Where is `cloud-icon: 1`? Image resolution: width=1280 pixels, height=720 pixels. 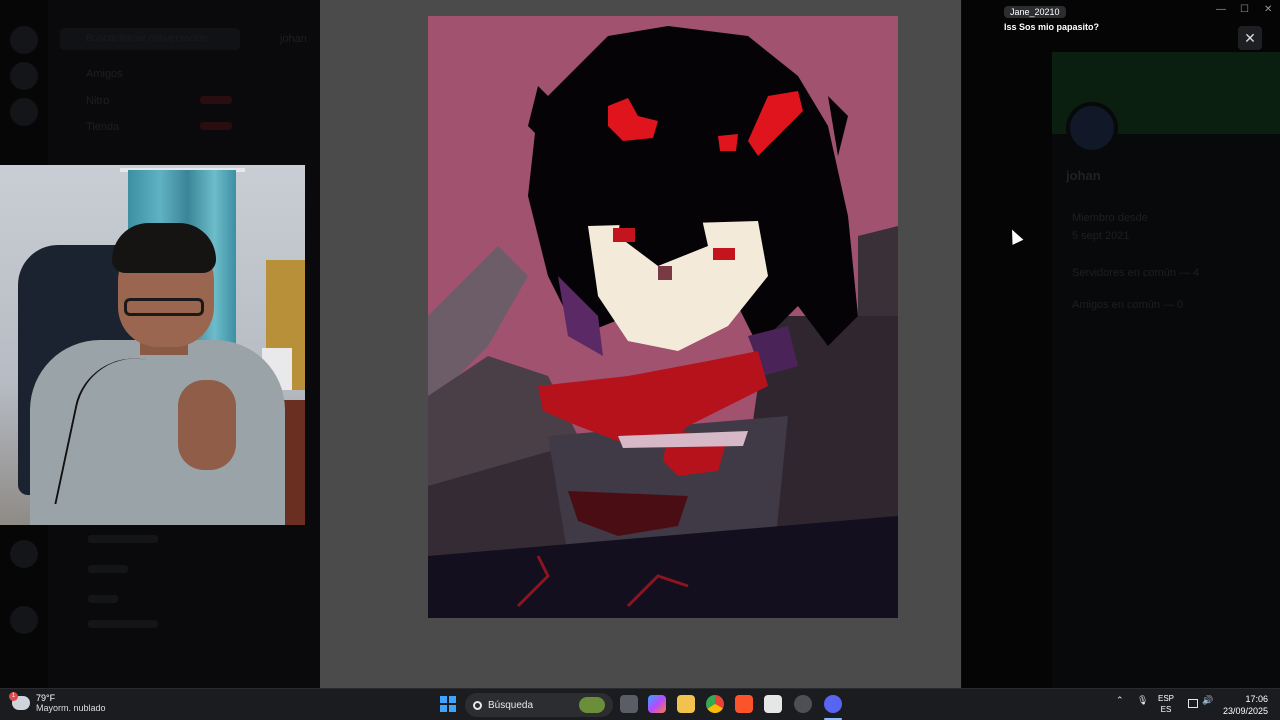 cloud-icon: 1 is located at coordinates (19, 701).